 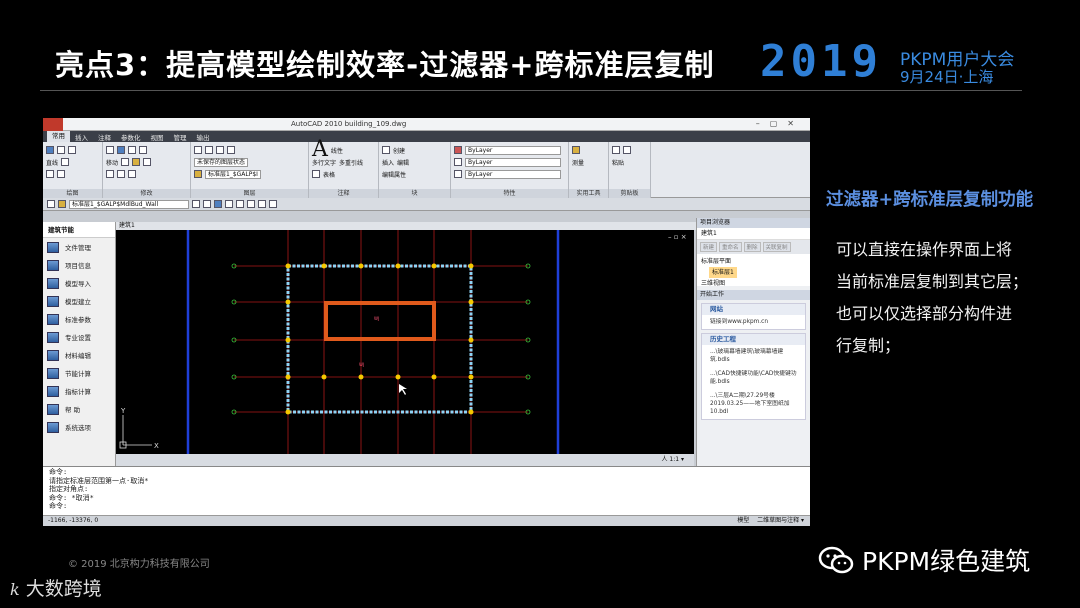 What do you see at coordinates (426, 490) in the screenshot?
I see `command-line: 命令: 请指定标准层范围第一点·取消* 指定对角点: 命令: *取消* 命令:` at bounding box center [426, 490].